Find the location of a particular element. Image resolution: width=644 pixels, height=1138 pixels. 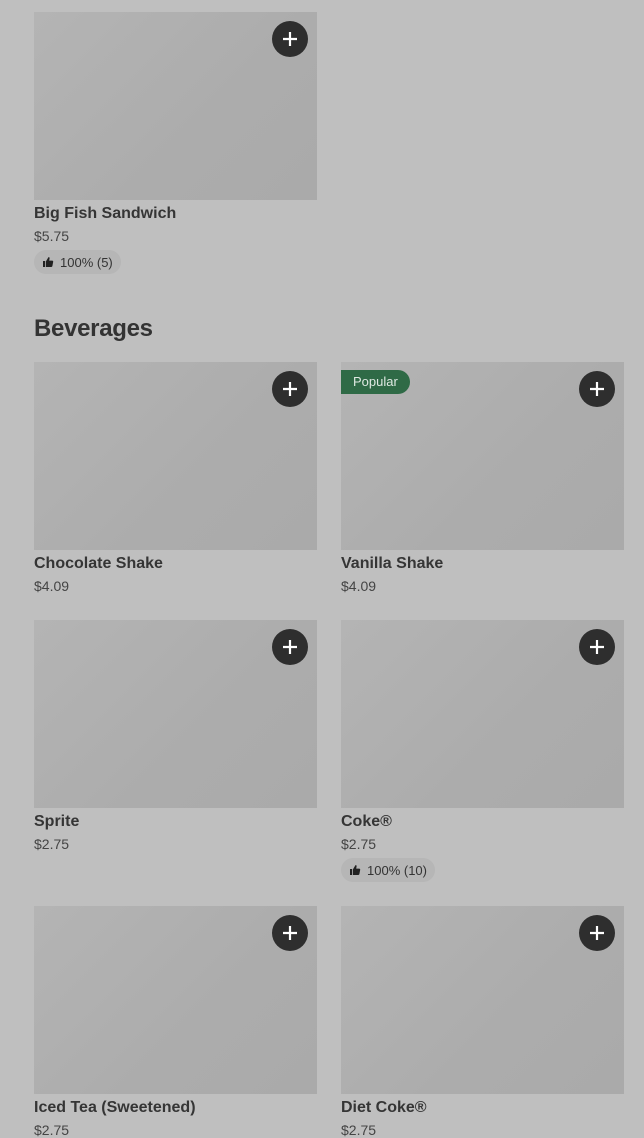

rating-badge: 100% (5) is located at coordinates (77, 262).